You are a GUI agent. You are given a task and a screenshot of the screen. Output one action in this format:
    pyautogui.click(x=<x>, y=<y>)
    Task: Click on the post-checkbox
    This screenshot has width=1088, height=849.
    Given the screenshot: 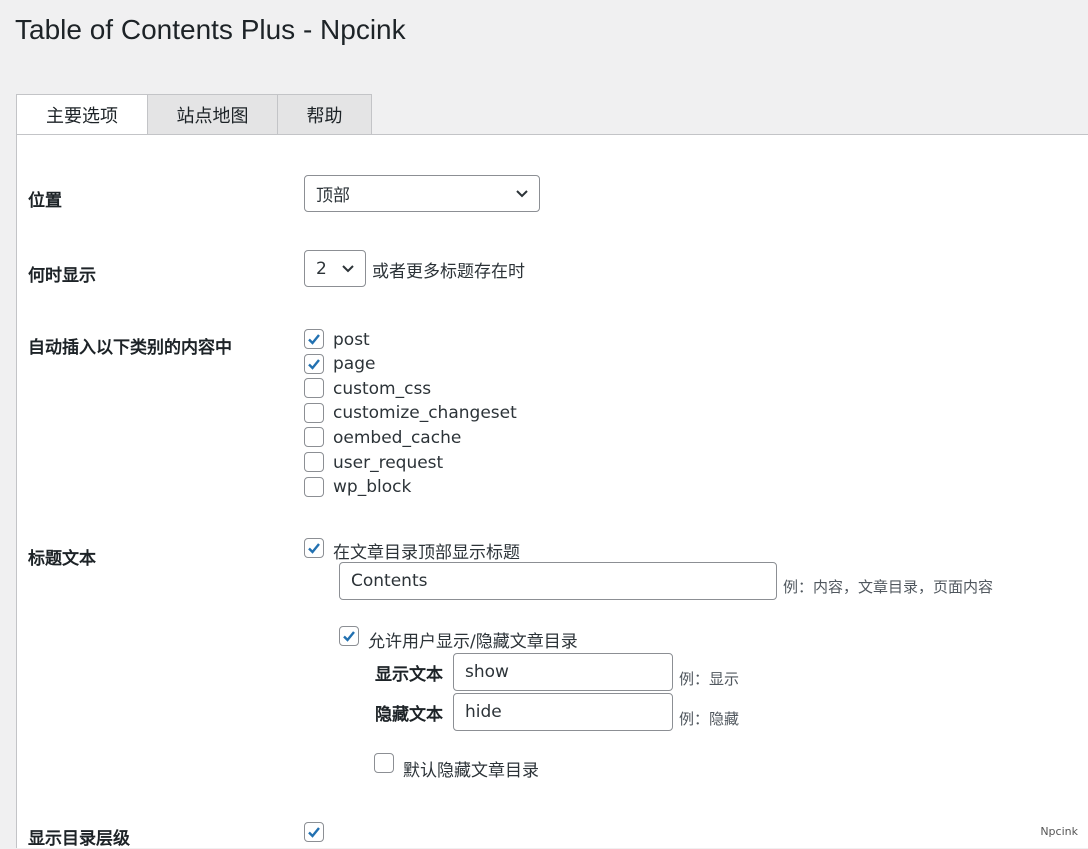 What is the action you would take?
    pyautogui.click(x=314, y=339)
    